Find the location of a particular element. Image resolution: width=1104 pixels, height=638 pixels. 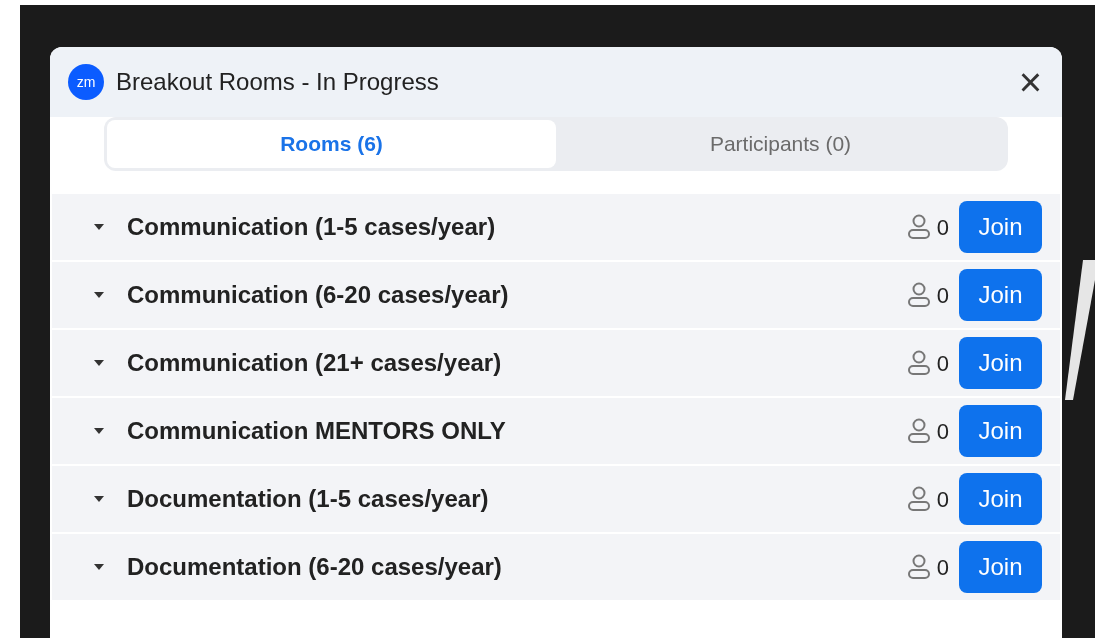

close-button: × is located at coordinates (1030, 82).